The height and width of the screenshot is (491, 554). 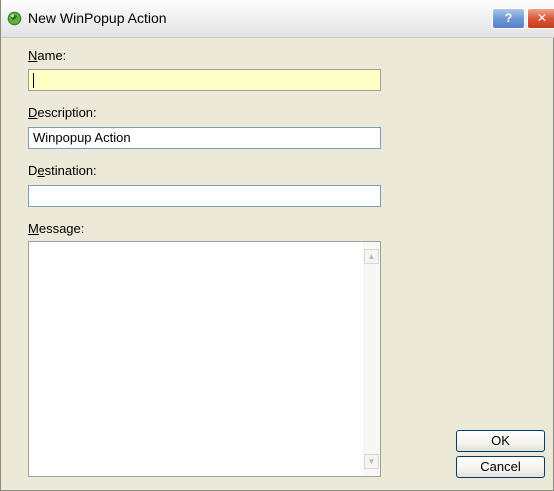 What do you see at coordinates (204, 138) in the screenshot?
I see `description-input: Winpopup Action` at bounding box center [204, 138].